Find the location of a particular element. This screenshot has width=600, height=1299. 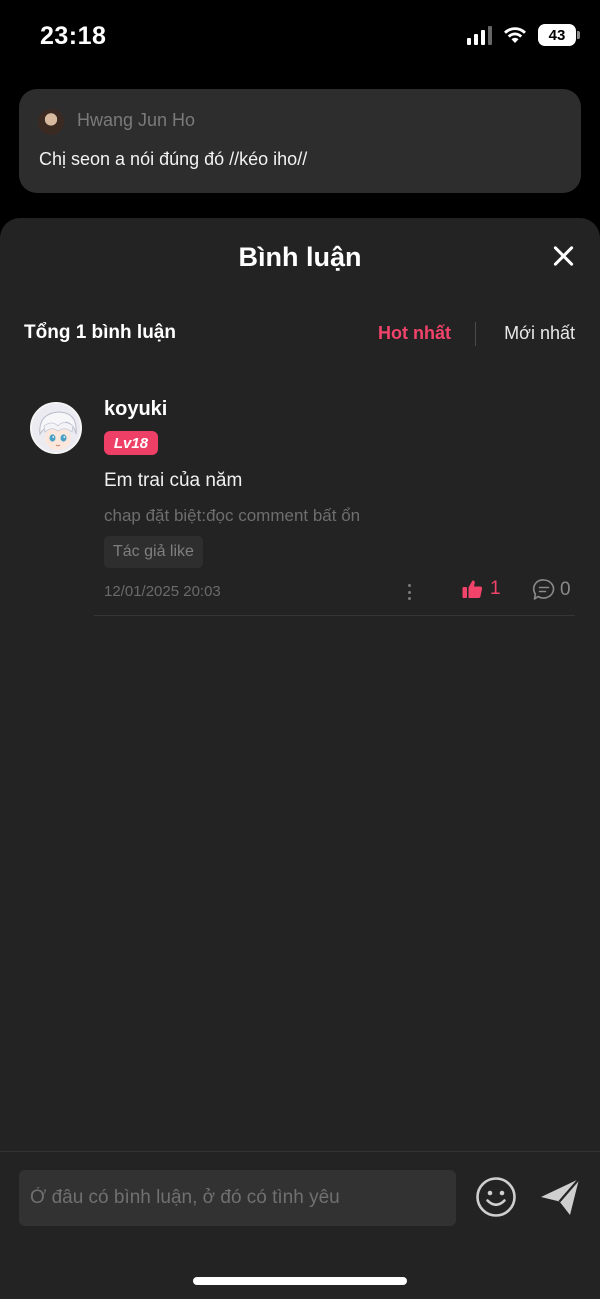

comment-text: Em trai của năm is located at coordinates (173, 480).